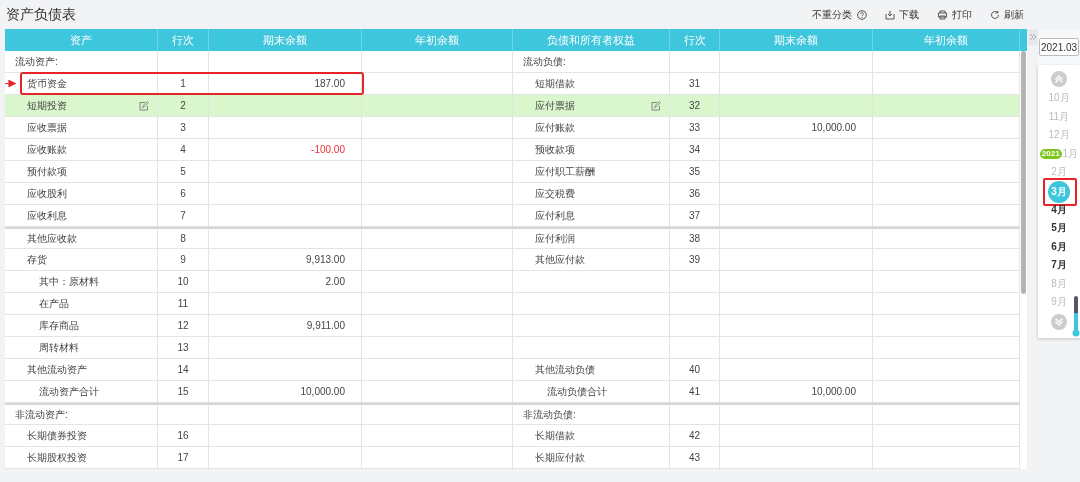 This screenshot has height=482, width=1080. What do you see at coordinates (36, 61) in the screenshot?
I see `item-label: 流动资产:` at bounding box center [36, 61].